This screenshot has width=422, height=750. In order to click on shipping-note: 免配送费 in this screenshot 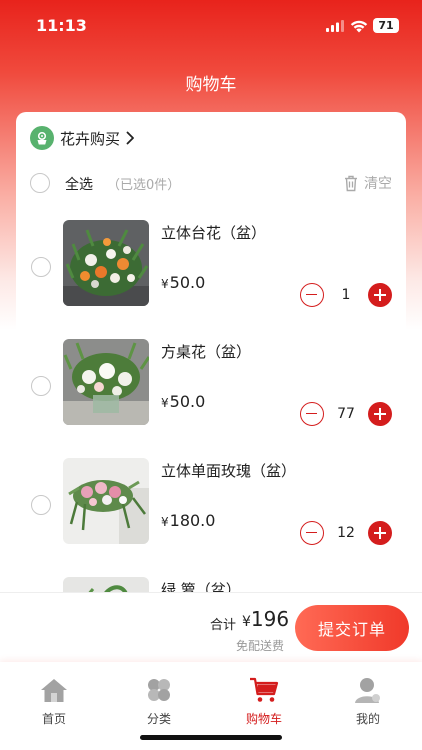, I will do `click(260, 646)`.